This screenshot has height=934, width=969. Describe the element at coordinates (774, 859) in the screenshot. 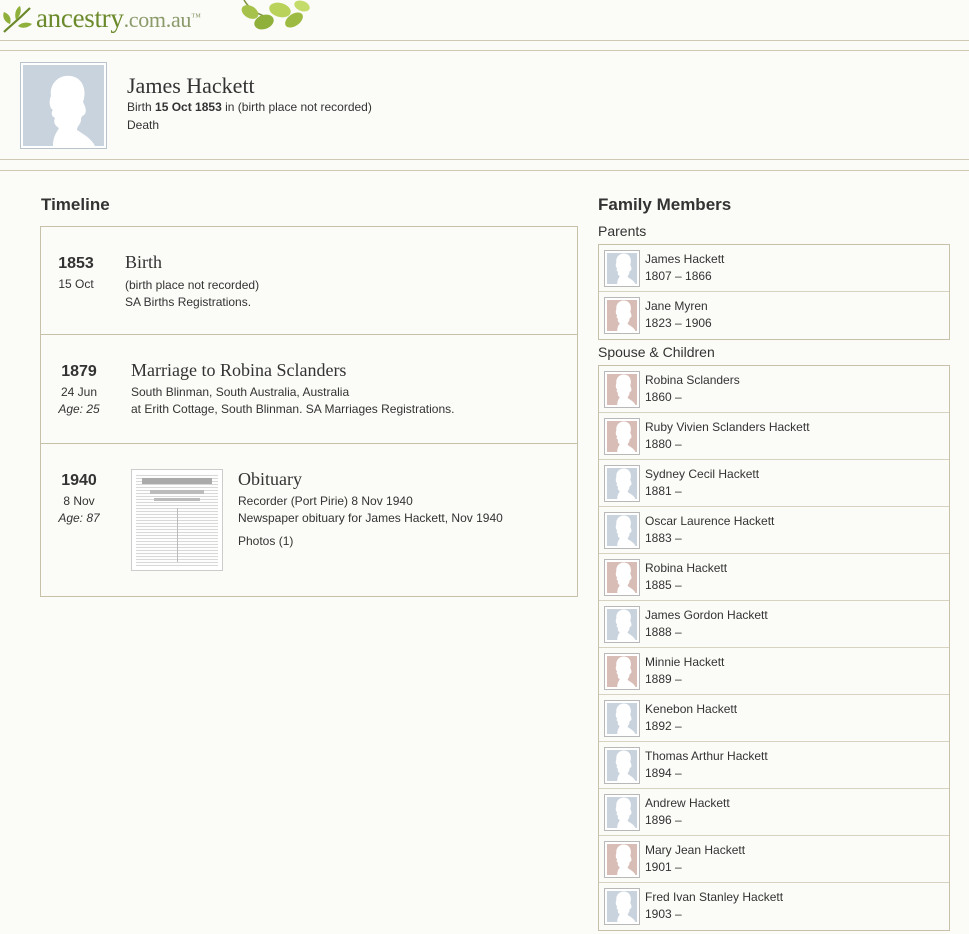

I see `family-member-row: Mary Jean Hackett 1901 –` at that location.